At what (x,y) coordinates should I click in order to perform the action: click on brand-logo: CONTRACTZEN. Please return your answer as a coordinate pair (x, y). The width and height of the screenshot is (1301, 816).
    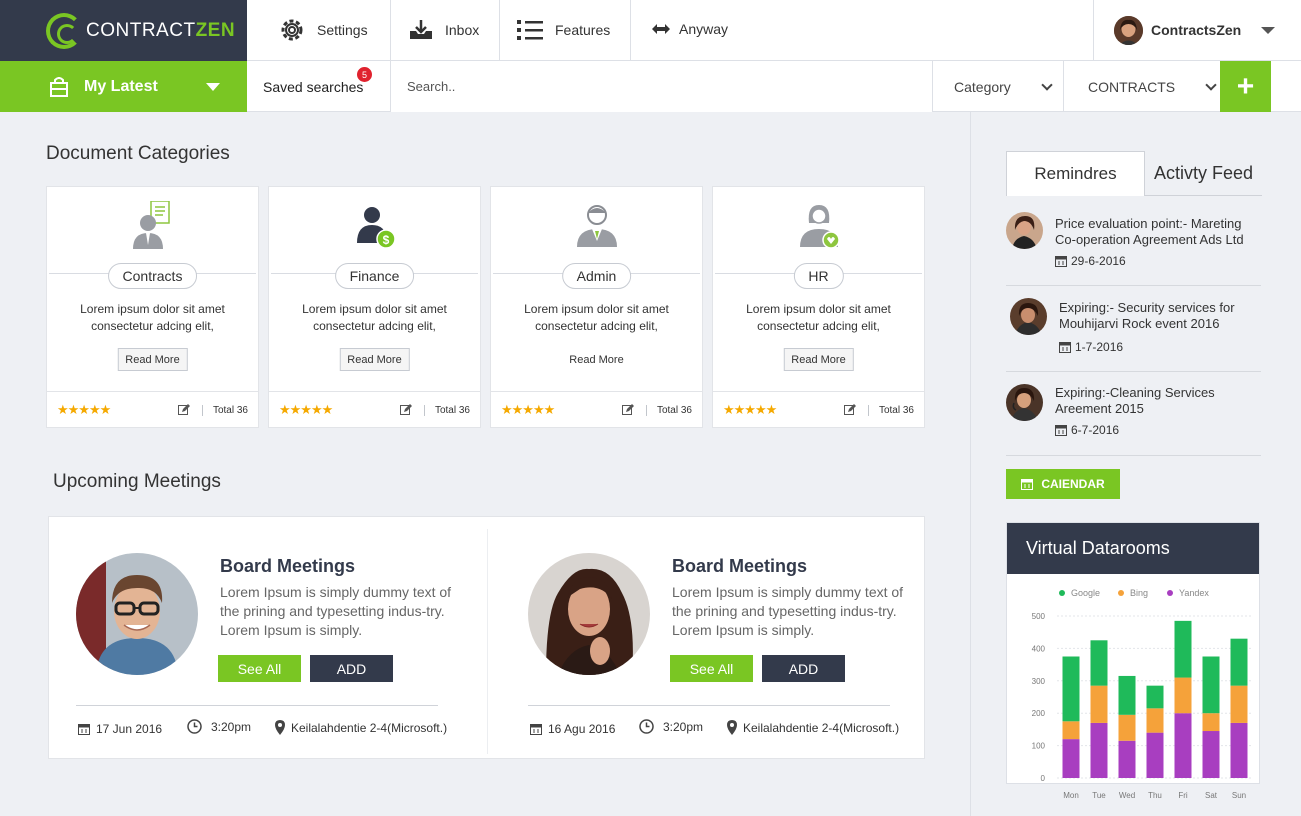
    Looking at the image, I should click on (123, 30).